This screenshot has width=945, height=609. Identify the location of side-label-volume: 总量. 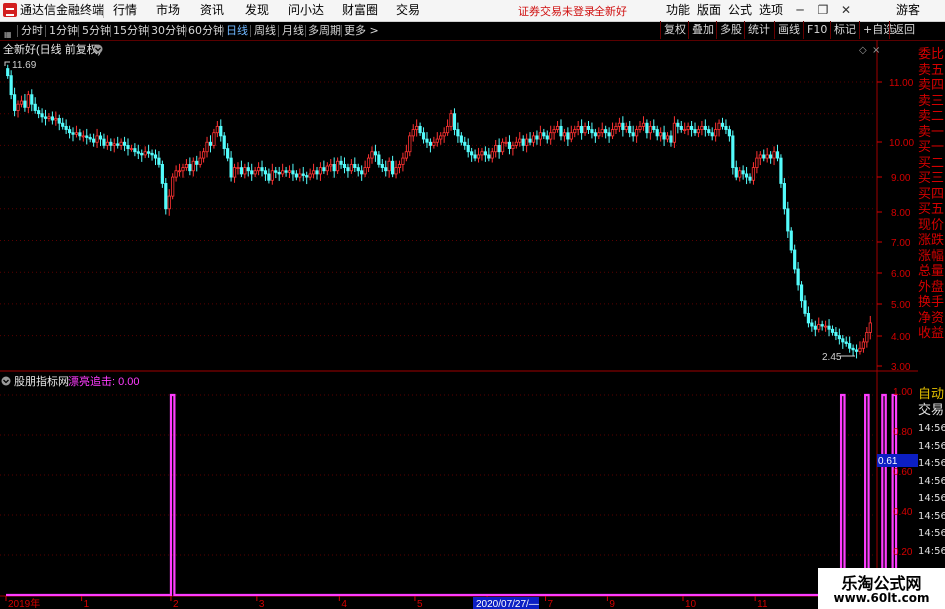
(931, 272).